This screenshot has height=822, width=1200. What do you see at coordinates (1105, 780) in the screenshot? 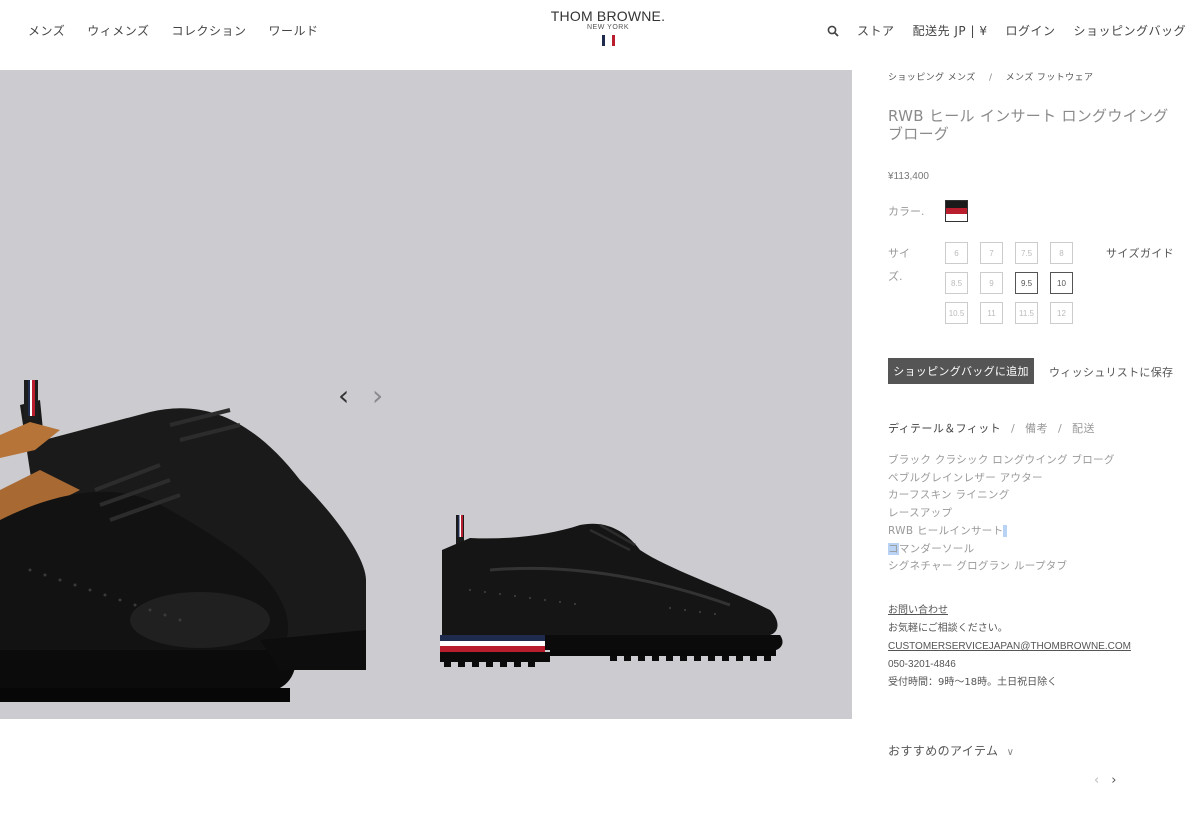
I see `recommended-carousel-nav: ‹ ›` at bounding box center [1105, 780].